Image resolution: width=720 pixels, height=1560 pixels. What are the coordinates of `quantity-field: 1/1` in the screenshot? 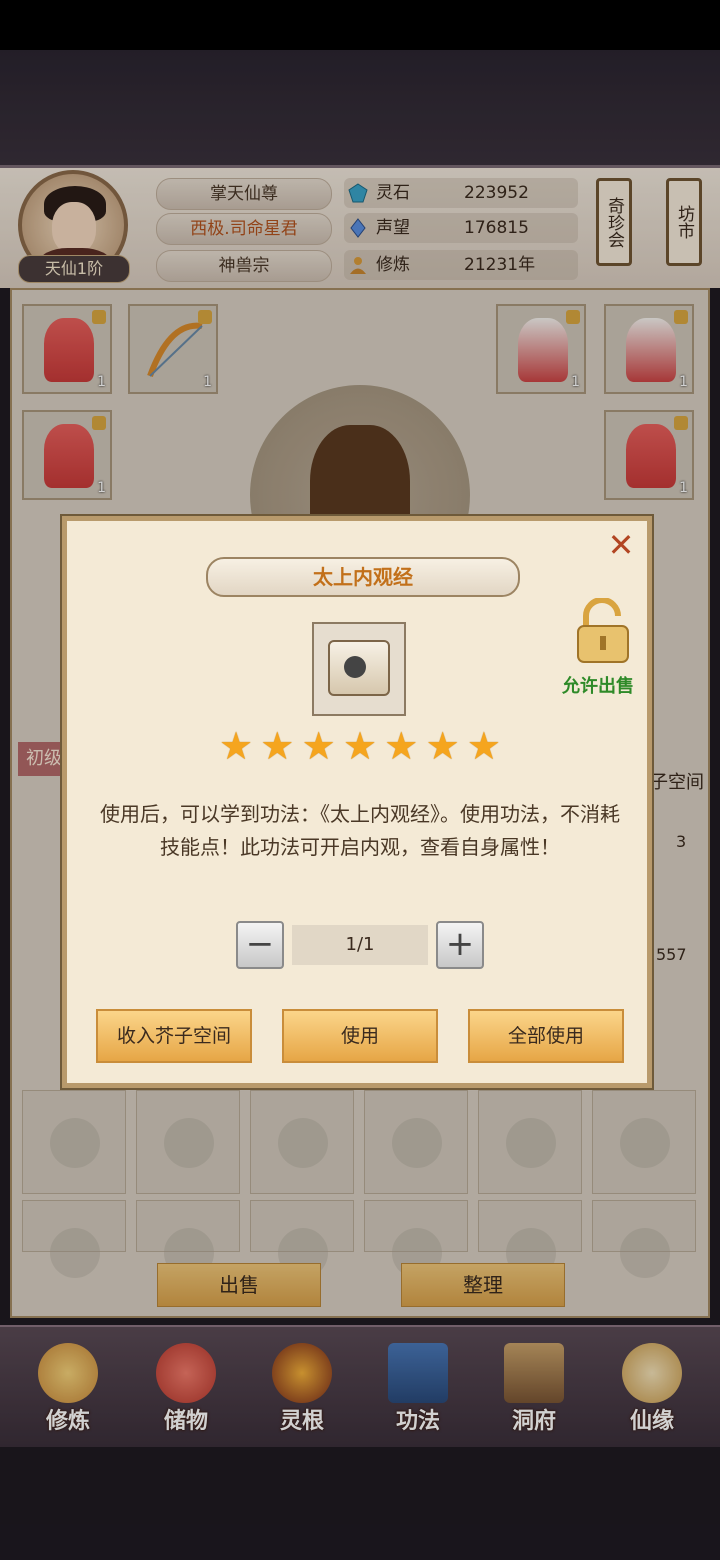 It's located at (360, 945).